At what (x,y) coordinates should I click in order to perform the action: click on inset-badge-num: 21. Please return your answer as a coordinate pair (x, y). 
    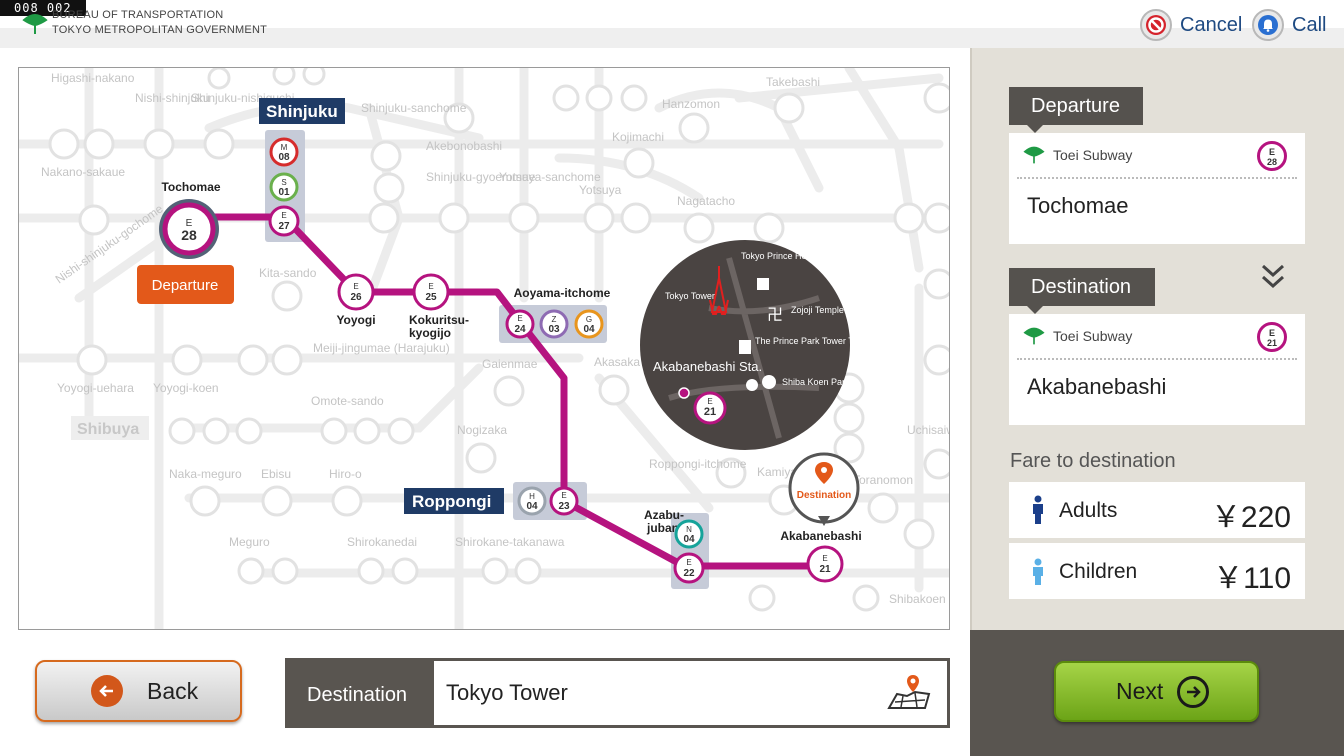
    Looking at the image, I should click on (710, 412).